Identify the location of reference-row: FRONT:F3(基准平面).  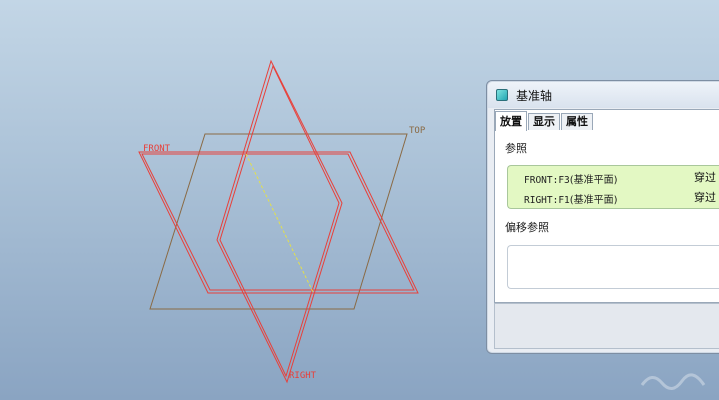
(571, 178).